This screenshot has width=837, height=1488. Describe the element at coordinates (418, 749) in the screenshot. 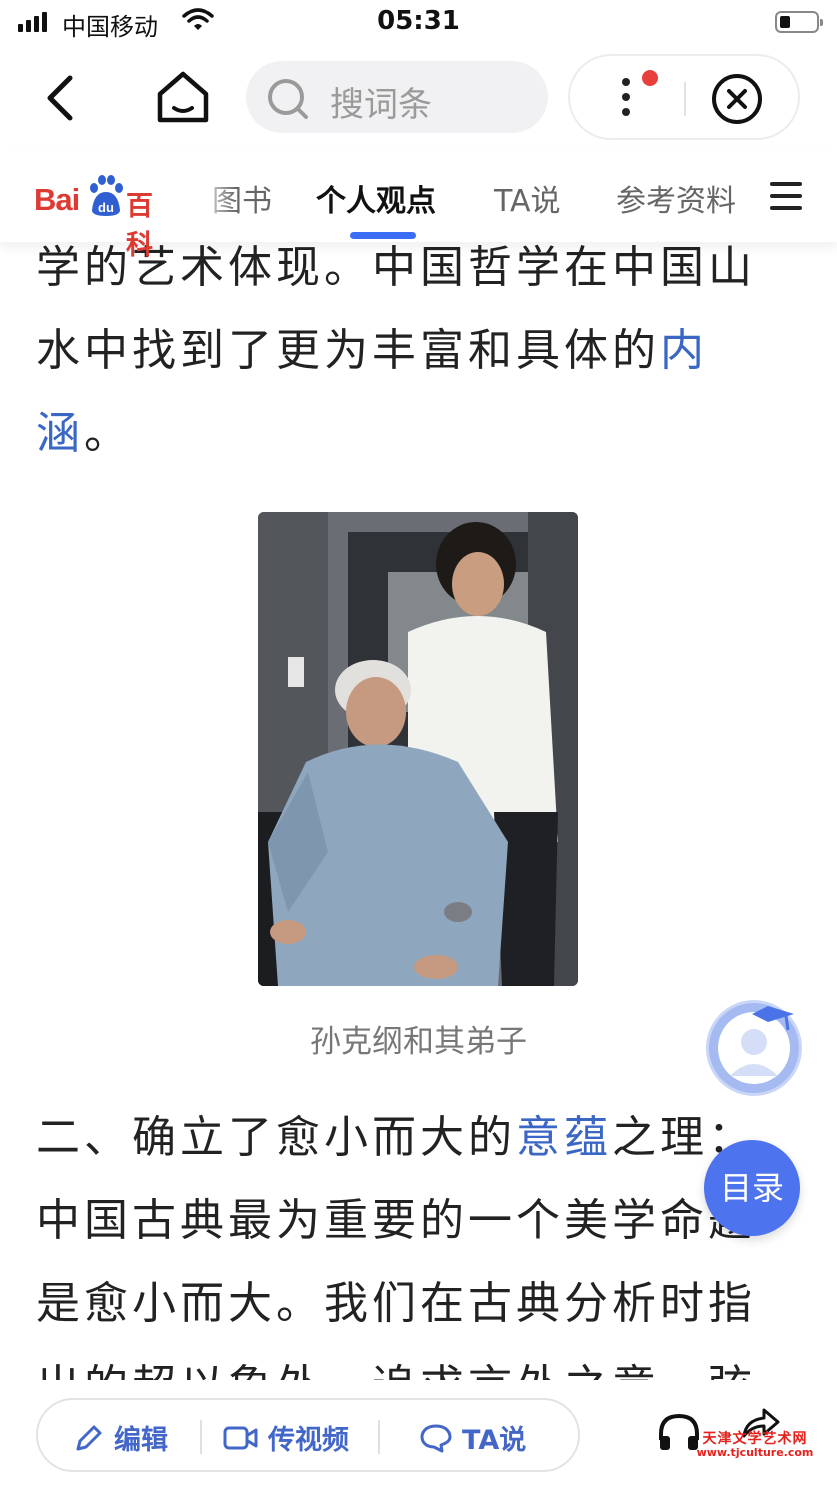

I see `article-photo` at that location.